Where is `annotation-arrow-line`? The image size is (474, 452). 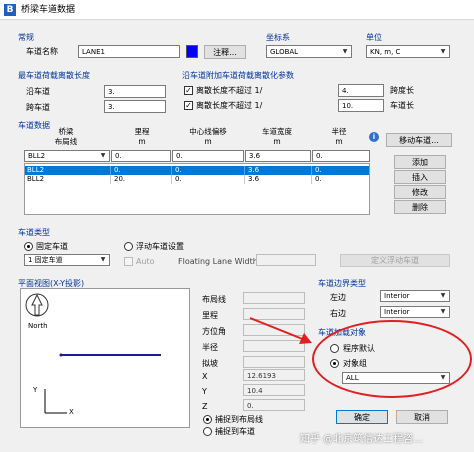
annotation-arrow-line is located at coordinates (277, 329).